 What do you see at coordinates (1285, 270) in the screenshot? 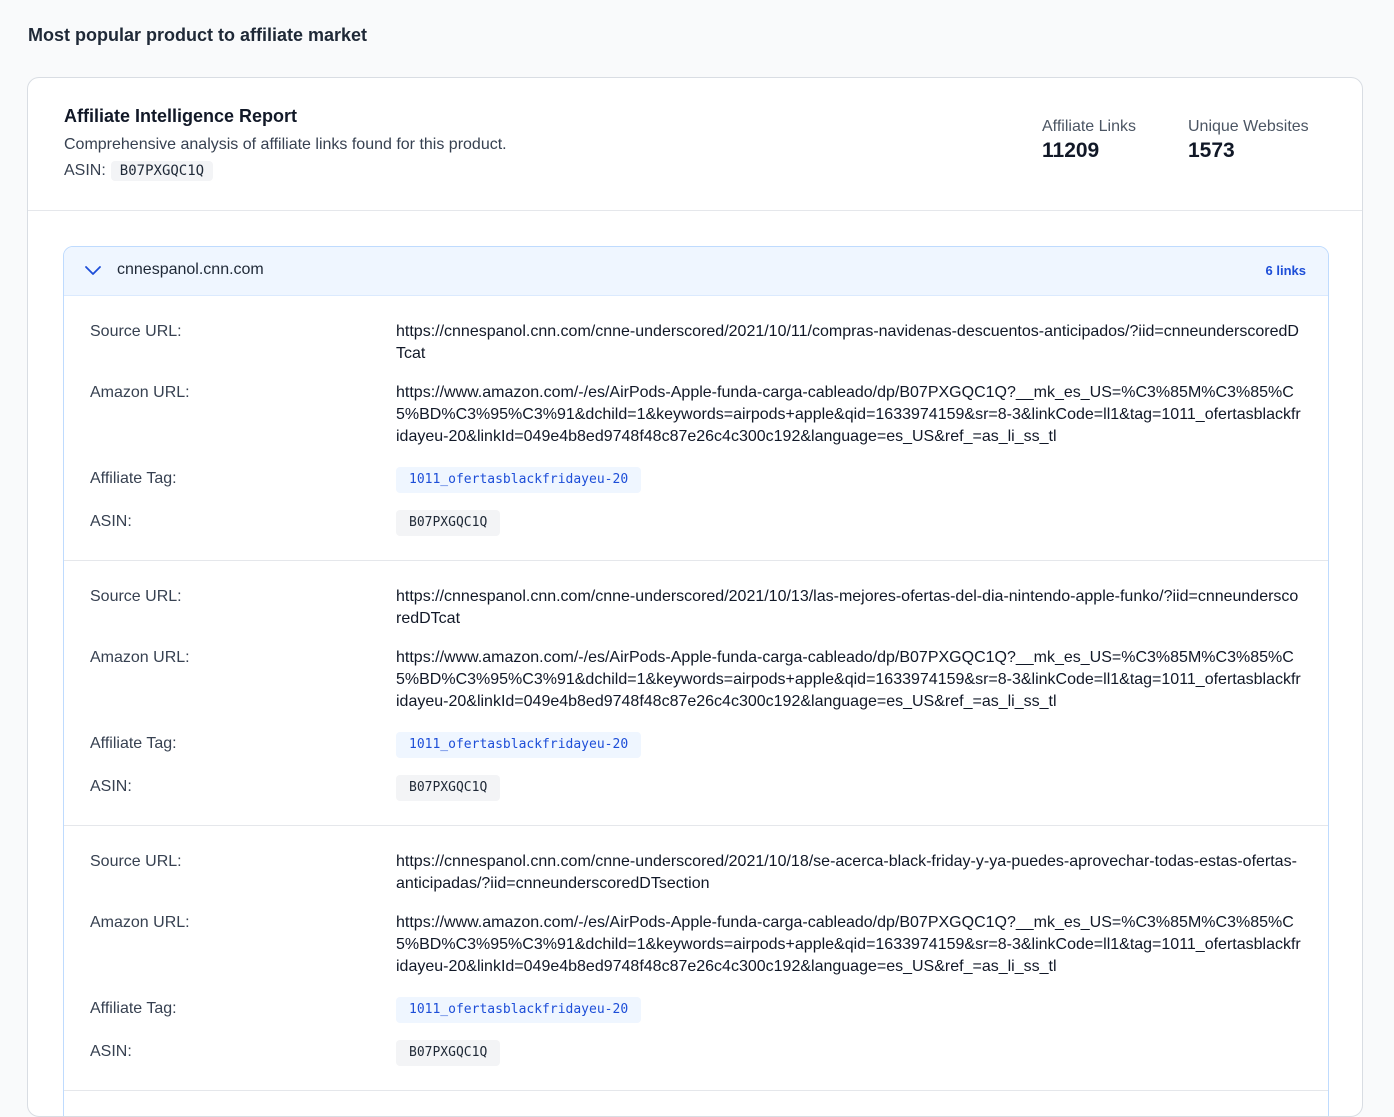
I see `link-count-badge: 6 links` at bounding box center [1285, 270].